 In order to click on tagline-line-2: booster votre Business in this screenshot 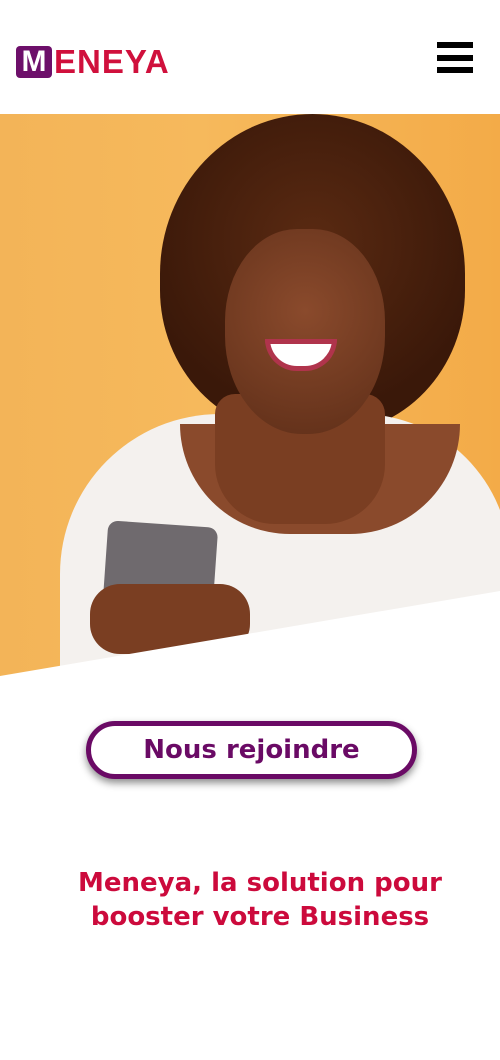, I will do `click(260, 917)`.